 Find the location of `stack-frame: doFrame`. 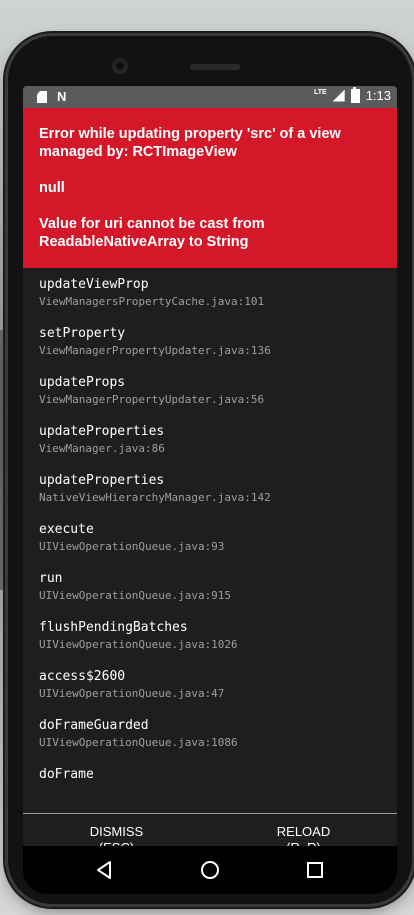

stack-frame: doFrame is located at coordinates (218, 781).